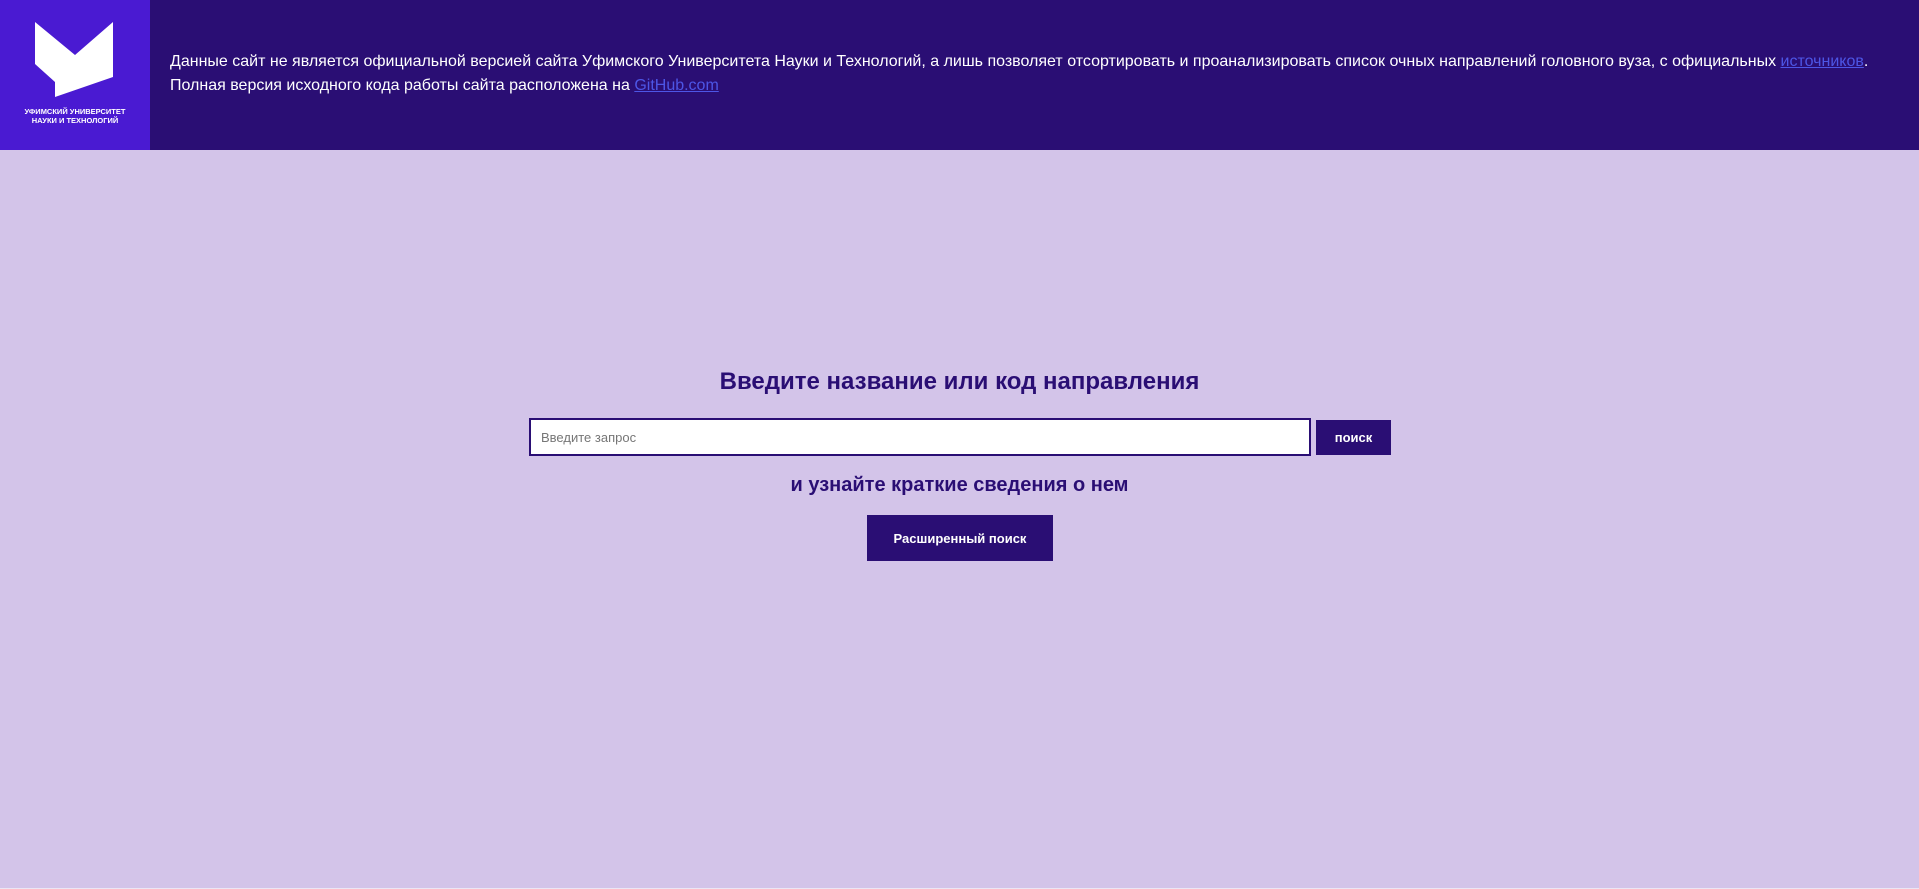 This screenshot has height=889, width=1919. Describe the element at coordinates (920, 437) in the screenshot. I see `search-input` at that location.